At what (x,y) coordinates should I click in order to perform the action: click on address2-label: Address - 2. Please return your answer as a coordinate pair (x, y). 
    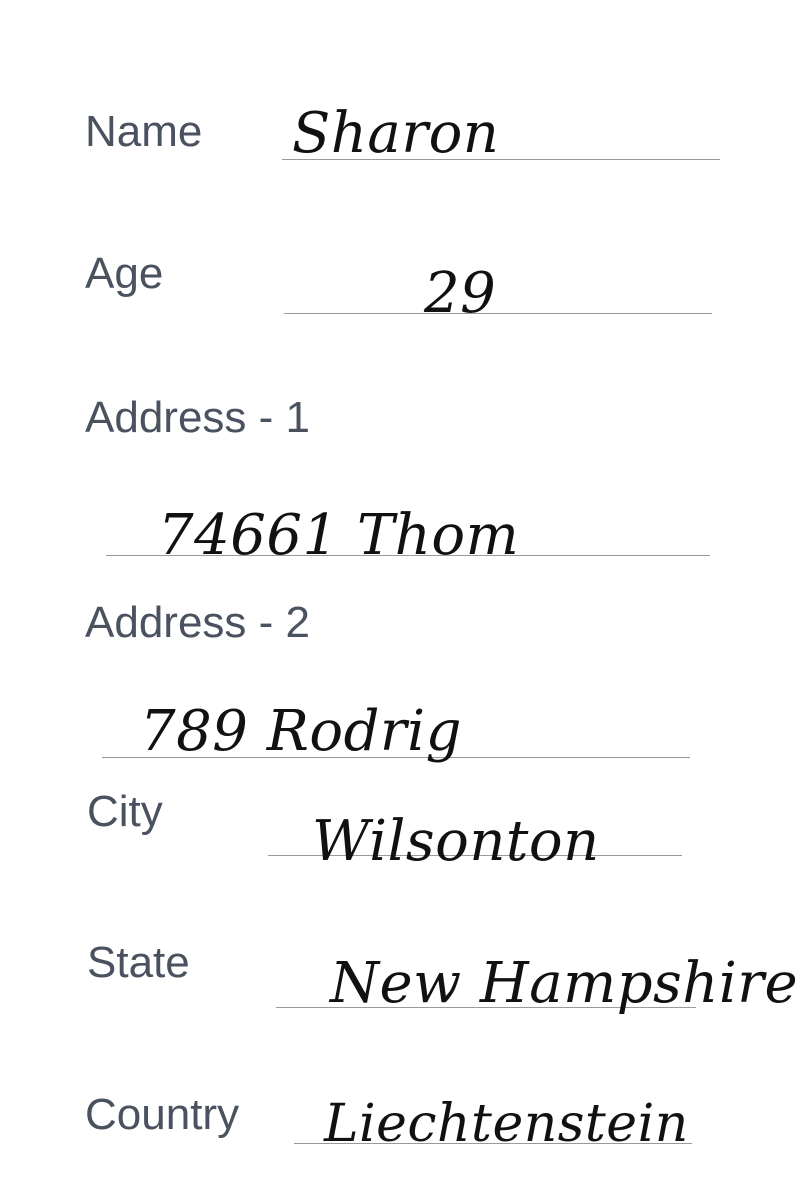
    Looking at the image, I should click on (197, 622).